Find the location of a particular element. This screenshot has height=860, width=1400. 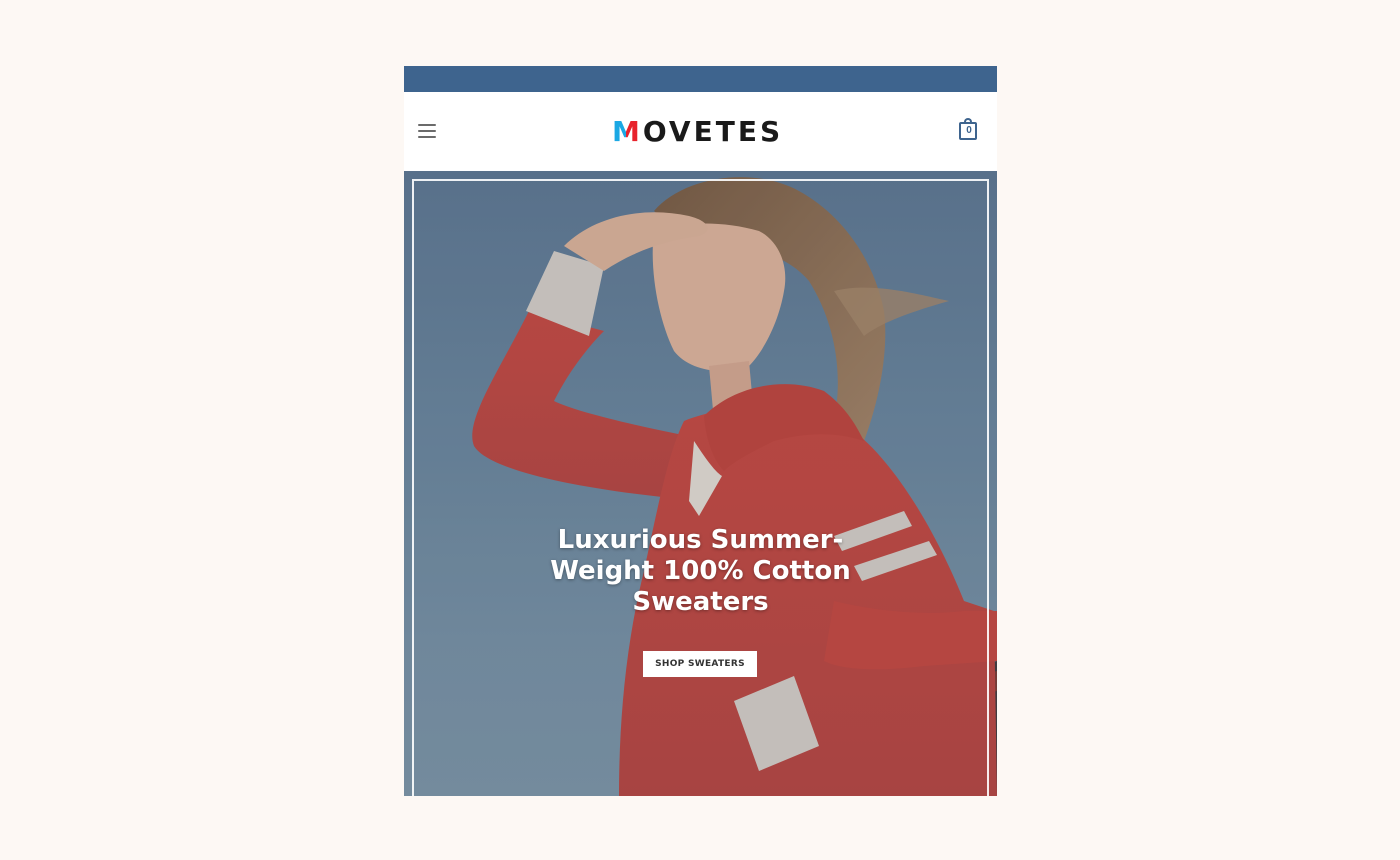

site-header: MOVETES 0 is located at coordinates (700, 131).